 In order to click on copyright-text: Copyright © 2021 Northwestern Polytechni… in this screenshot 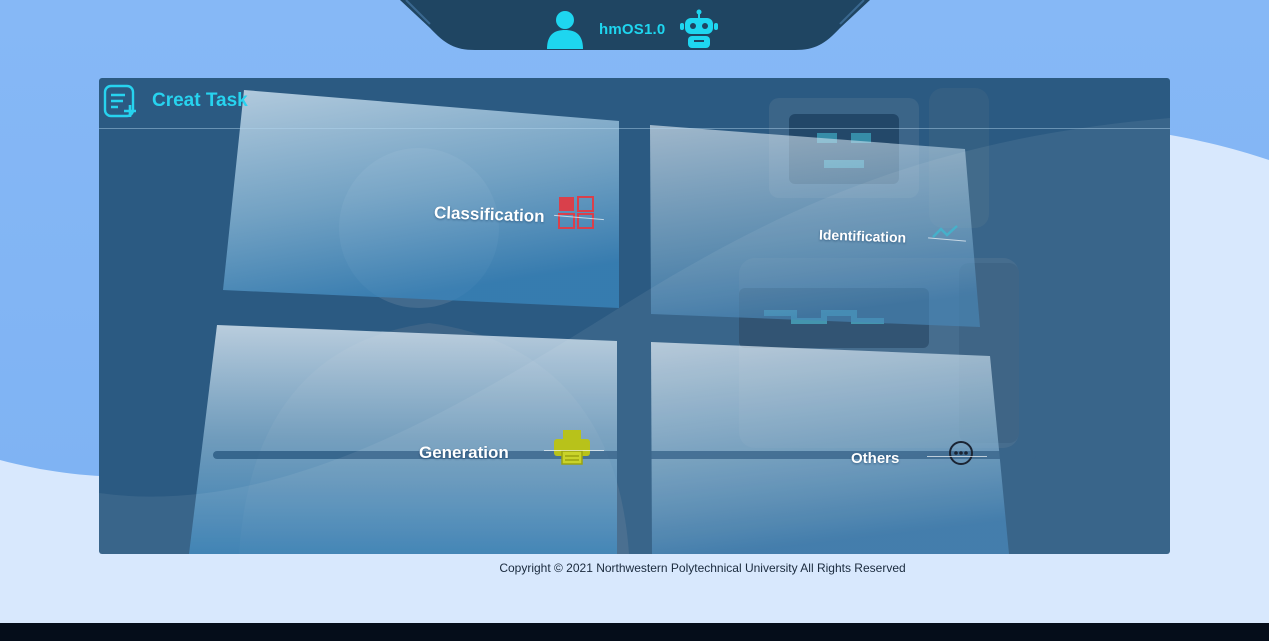, I will do `click(702, 568)`.